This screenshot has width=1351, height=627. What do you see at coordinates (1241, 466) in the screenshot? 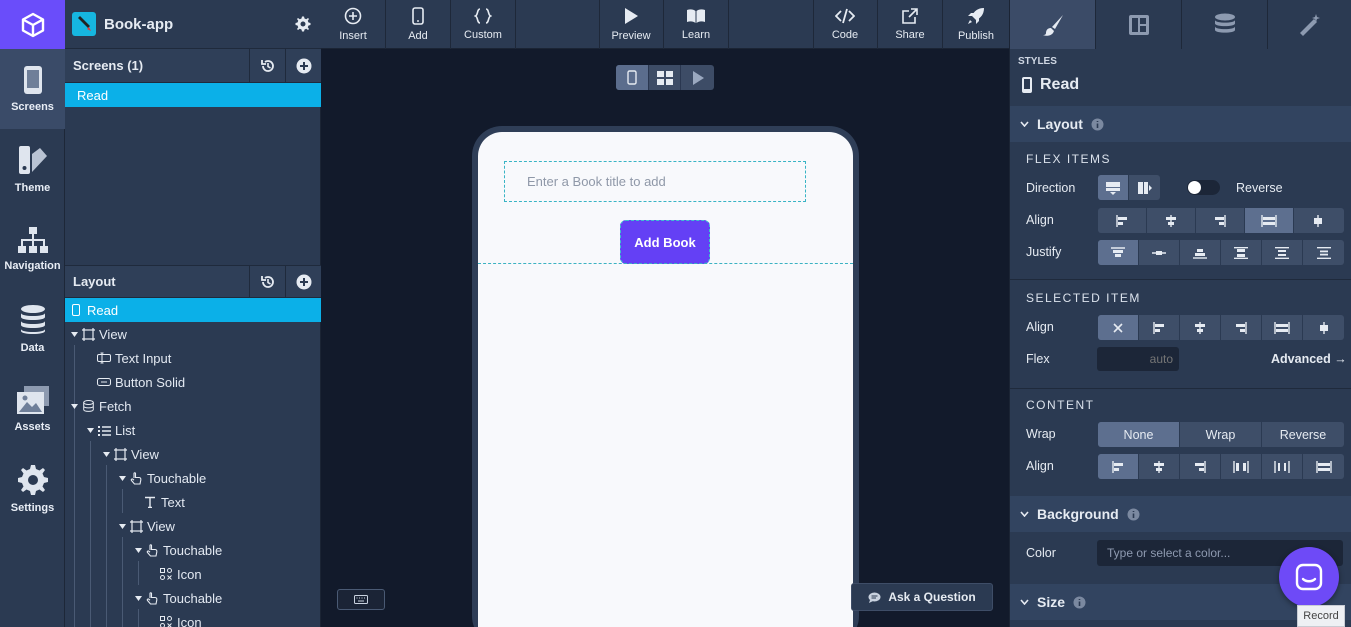
I see `align-content-between-button` at bounding box center [1241, 466].